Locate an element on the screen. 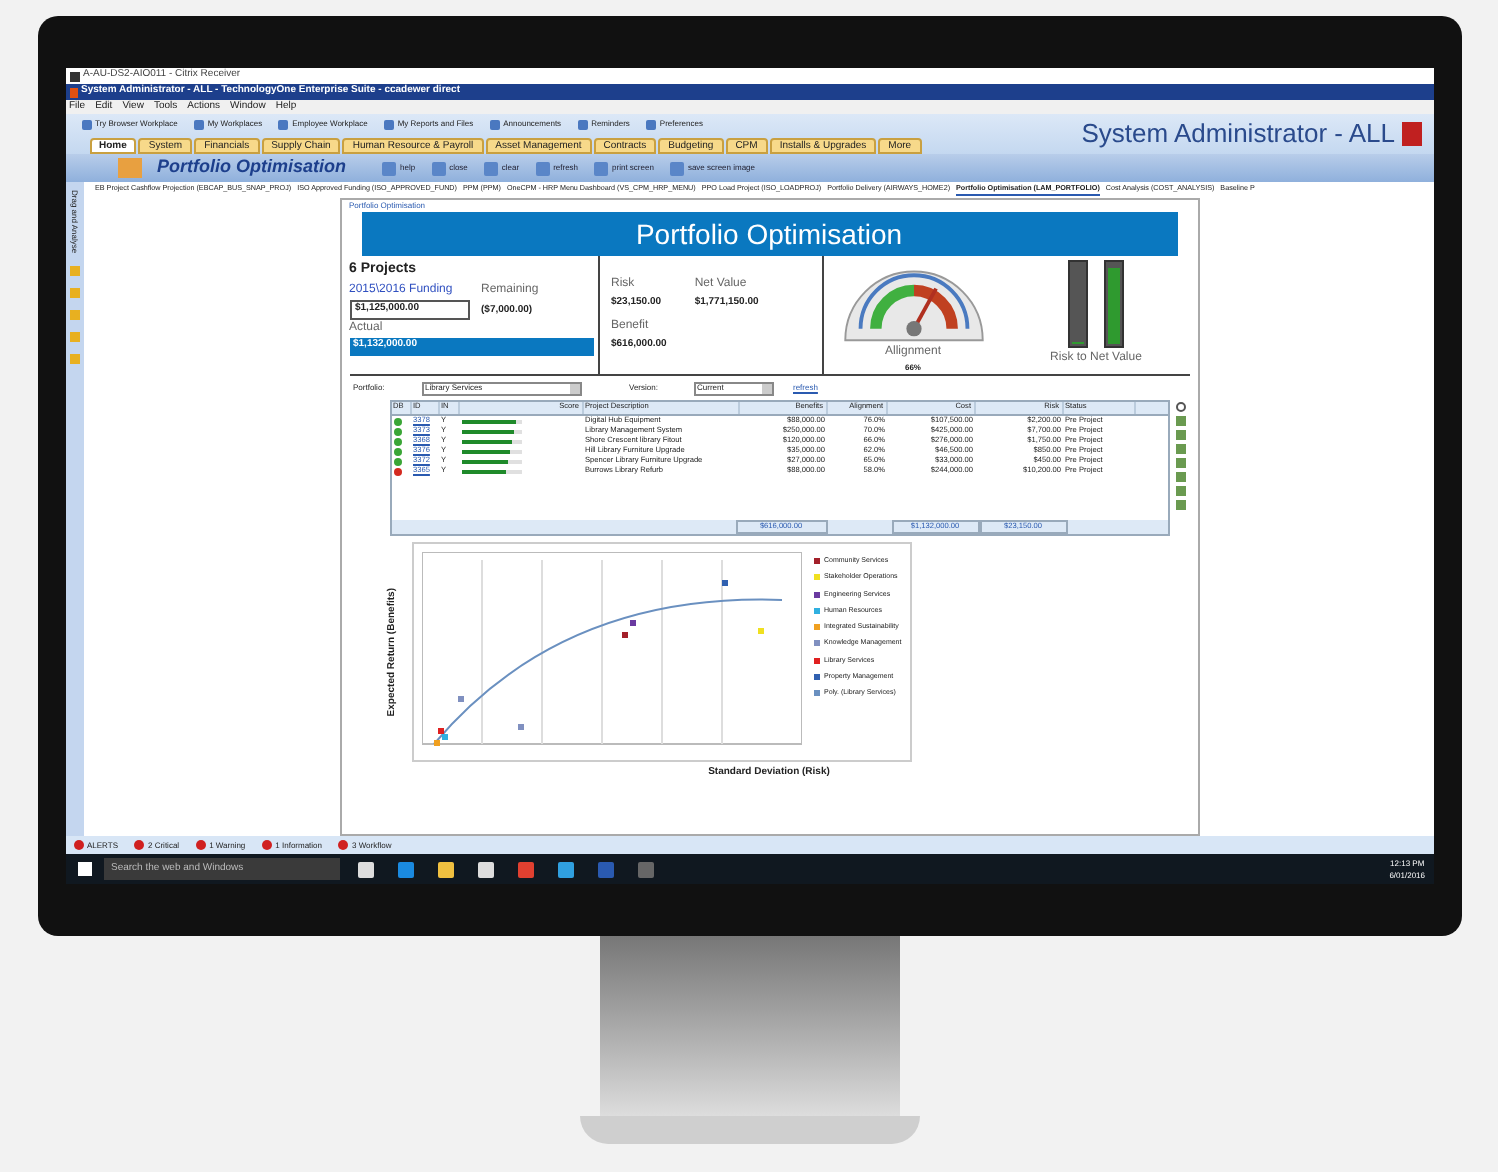 This screenshot has height=1172, width=1498. search-icon is located at coordinates (1180, 407).